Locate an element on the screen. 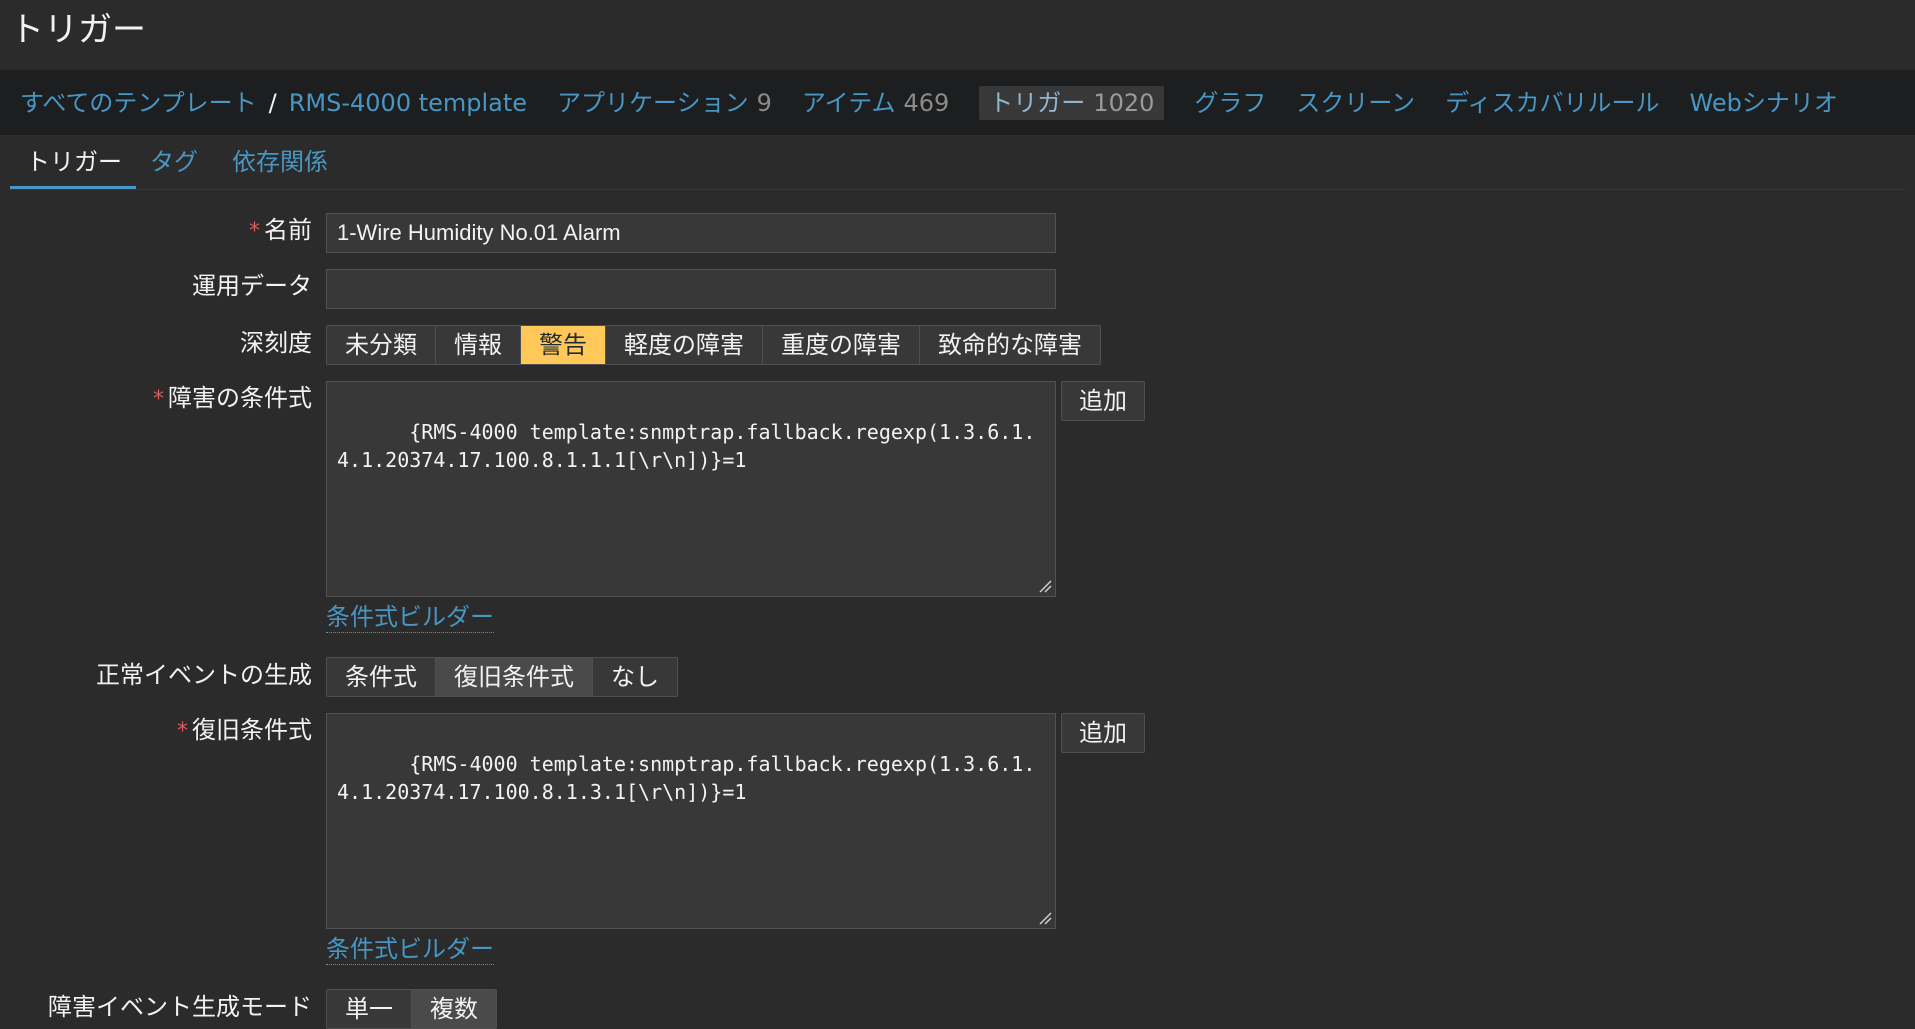  severity-option-high: 重度の障害 is located at coordinates (841, 345).